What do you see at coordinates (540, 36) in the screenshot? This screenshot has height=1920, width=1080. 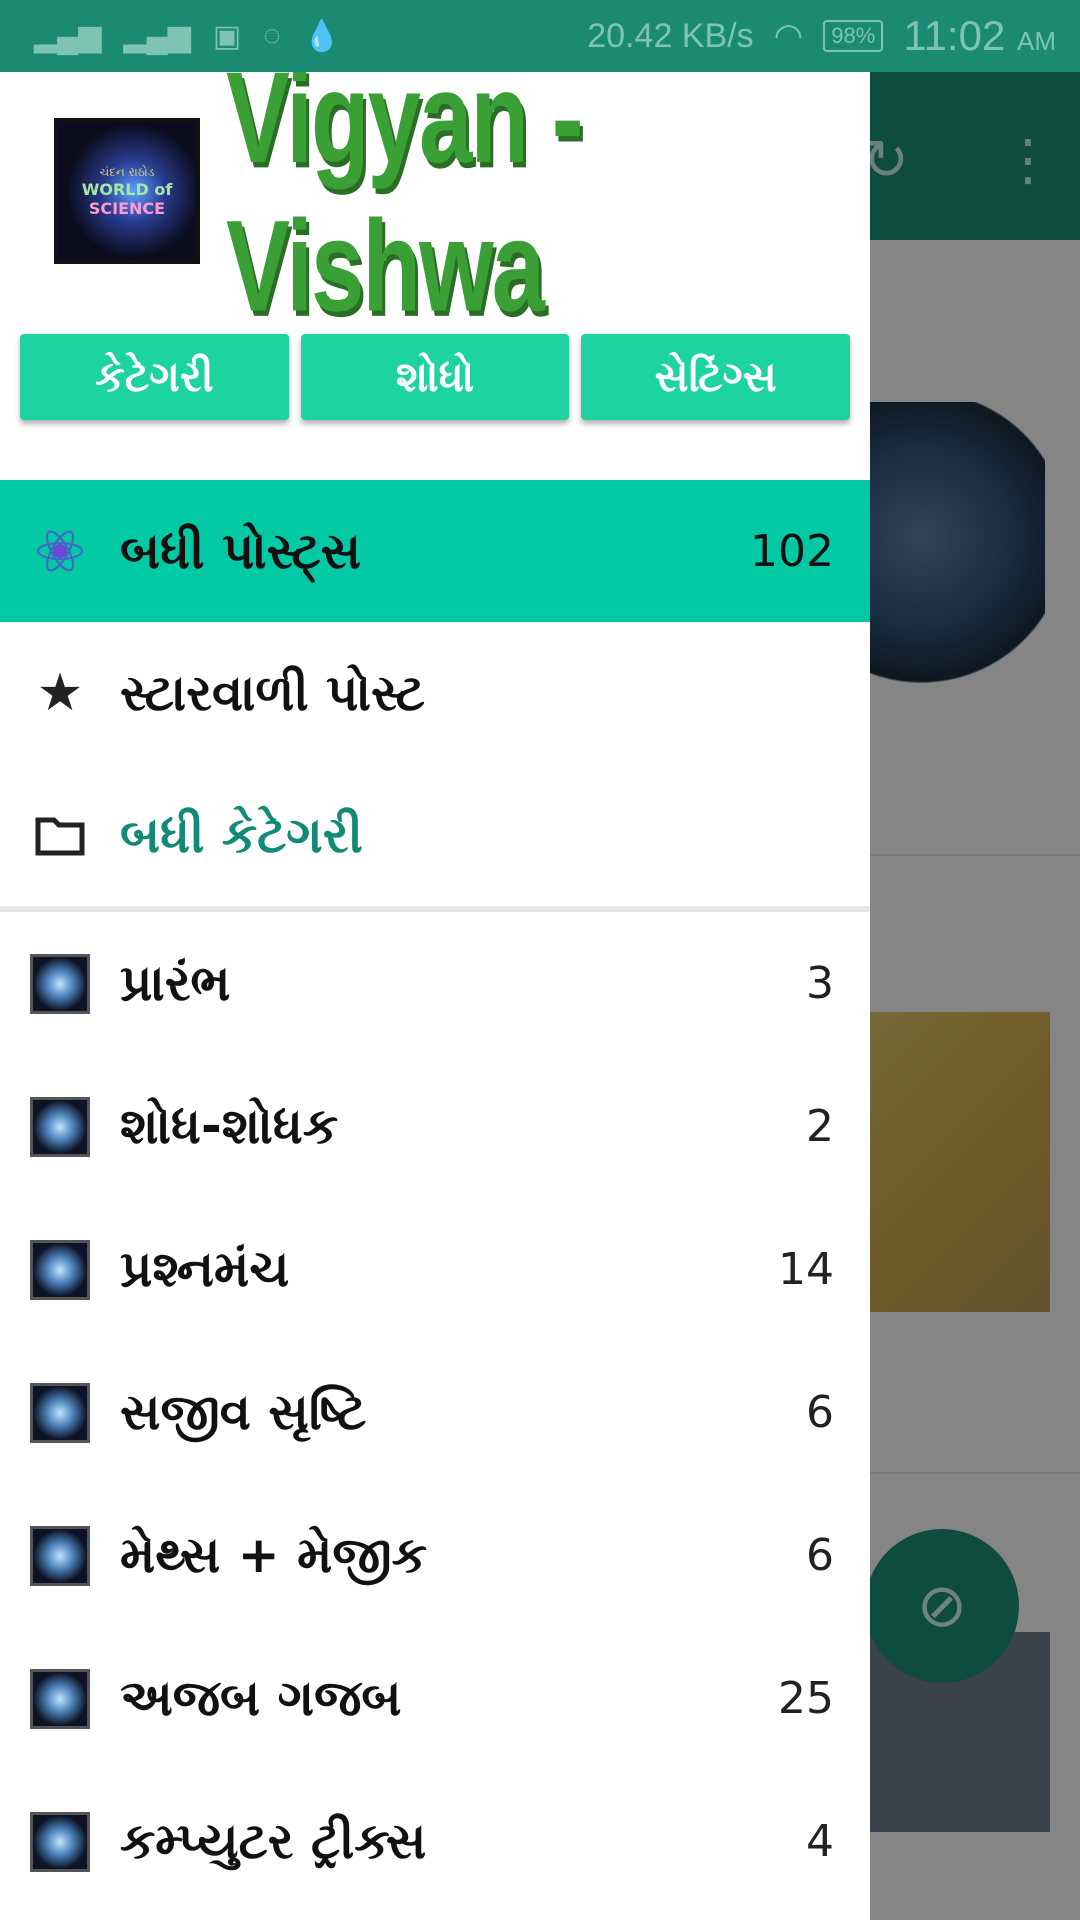 I see `status-bar: ▂▄▆ ▂▄▆ ▣ ◌ 💧 20.42 KB/s ◠ 98% 11:02 AM` at bounding box center [540, 36].